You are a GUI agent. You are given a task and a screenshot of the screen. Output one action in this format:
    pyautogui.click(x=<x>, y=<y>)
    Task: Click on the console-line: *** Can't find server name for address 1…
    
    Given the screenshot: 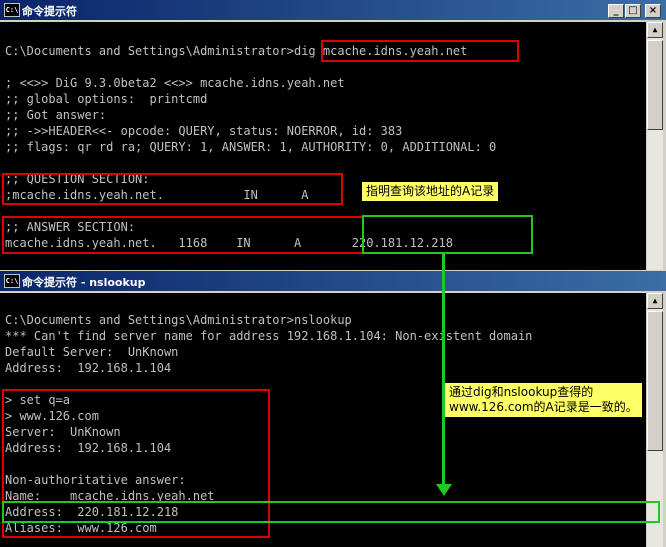 What is the action you would take?
    pyautogui.click(x=269, y=336)
    